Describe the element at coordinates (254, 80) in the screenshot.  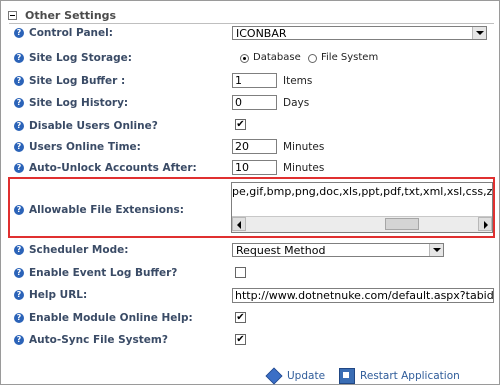
I see `site-log-buffer-input: 1` at that location.